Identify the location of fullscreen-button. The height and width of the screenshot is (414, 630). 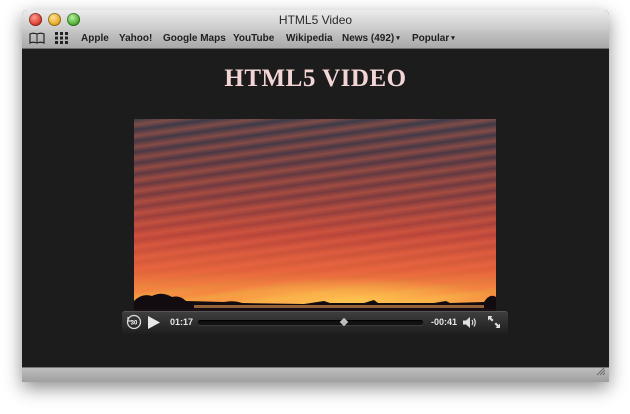
(494, 324).